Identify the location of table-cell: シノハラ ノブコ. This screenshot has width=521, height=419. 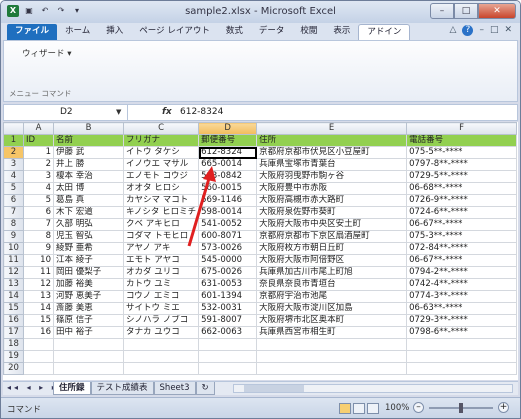
(161, 320).